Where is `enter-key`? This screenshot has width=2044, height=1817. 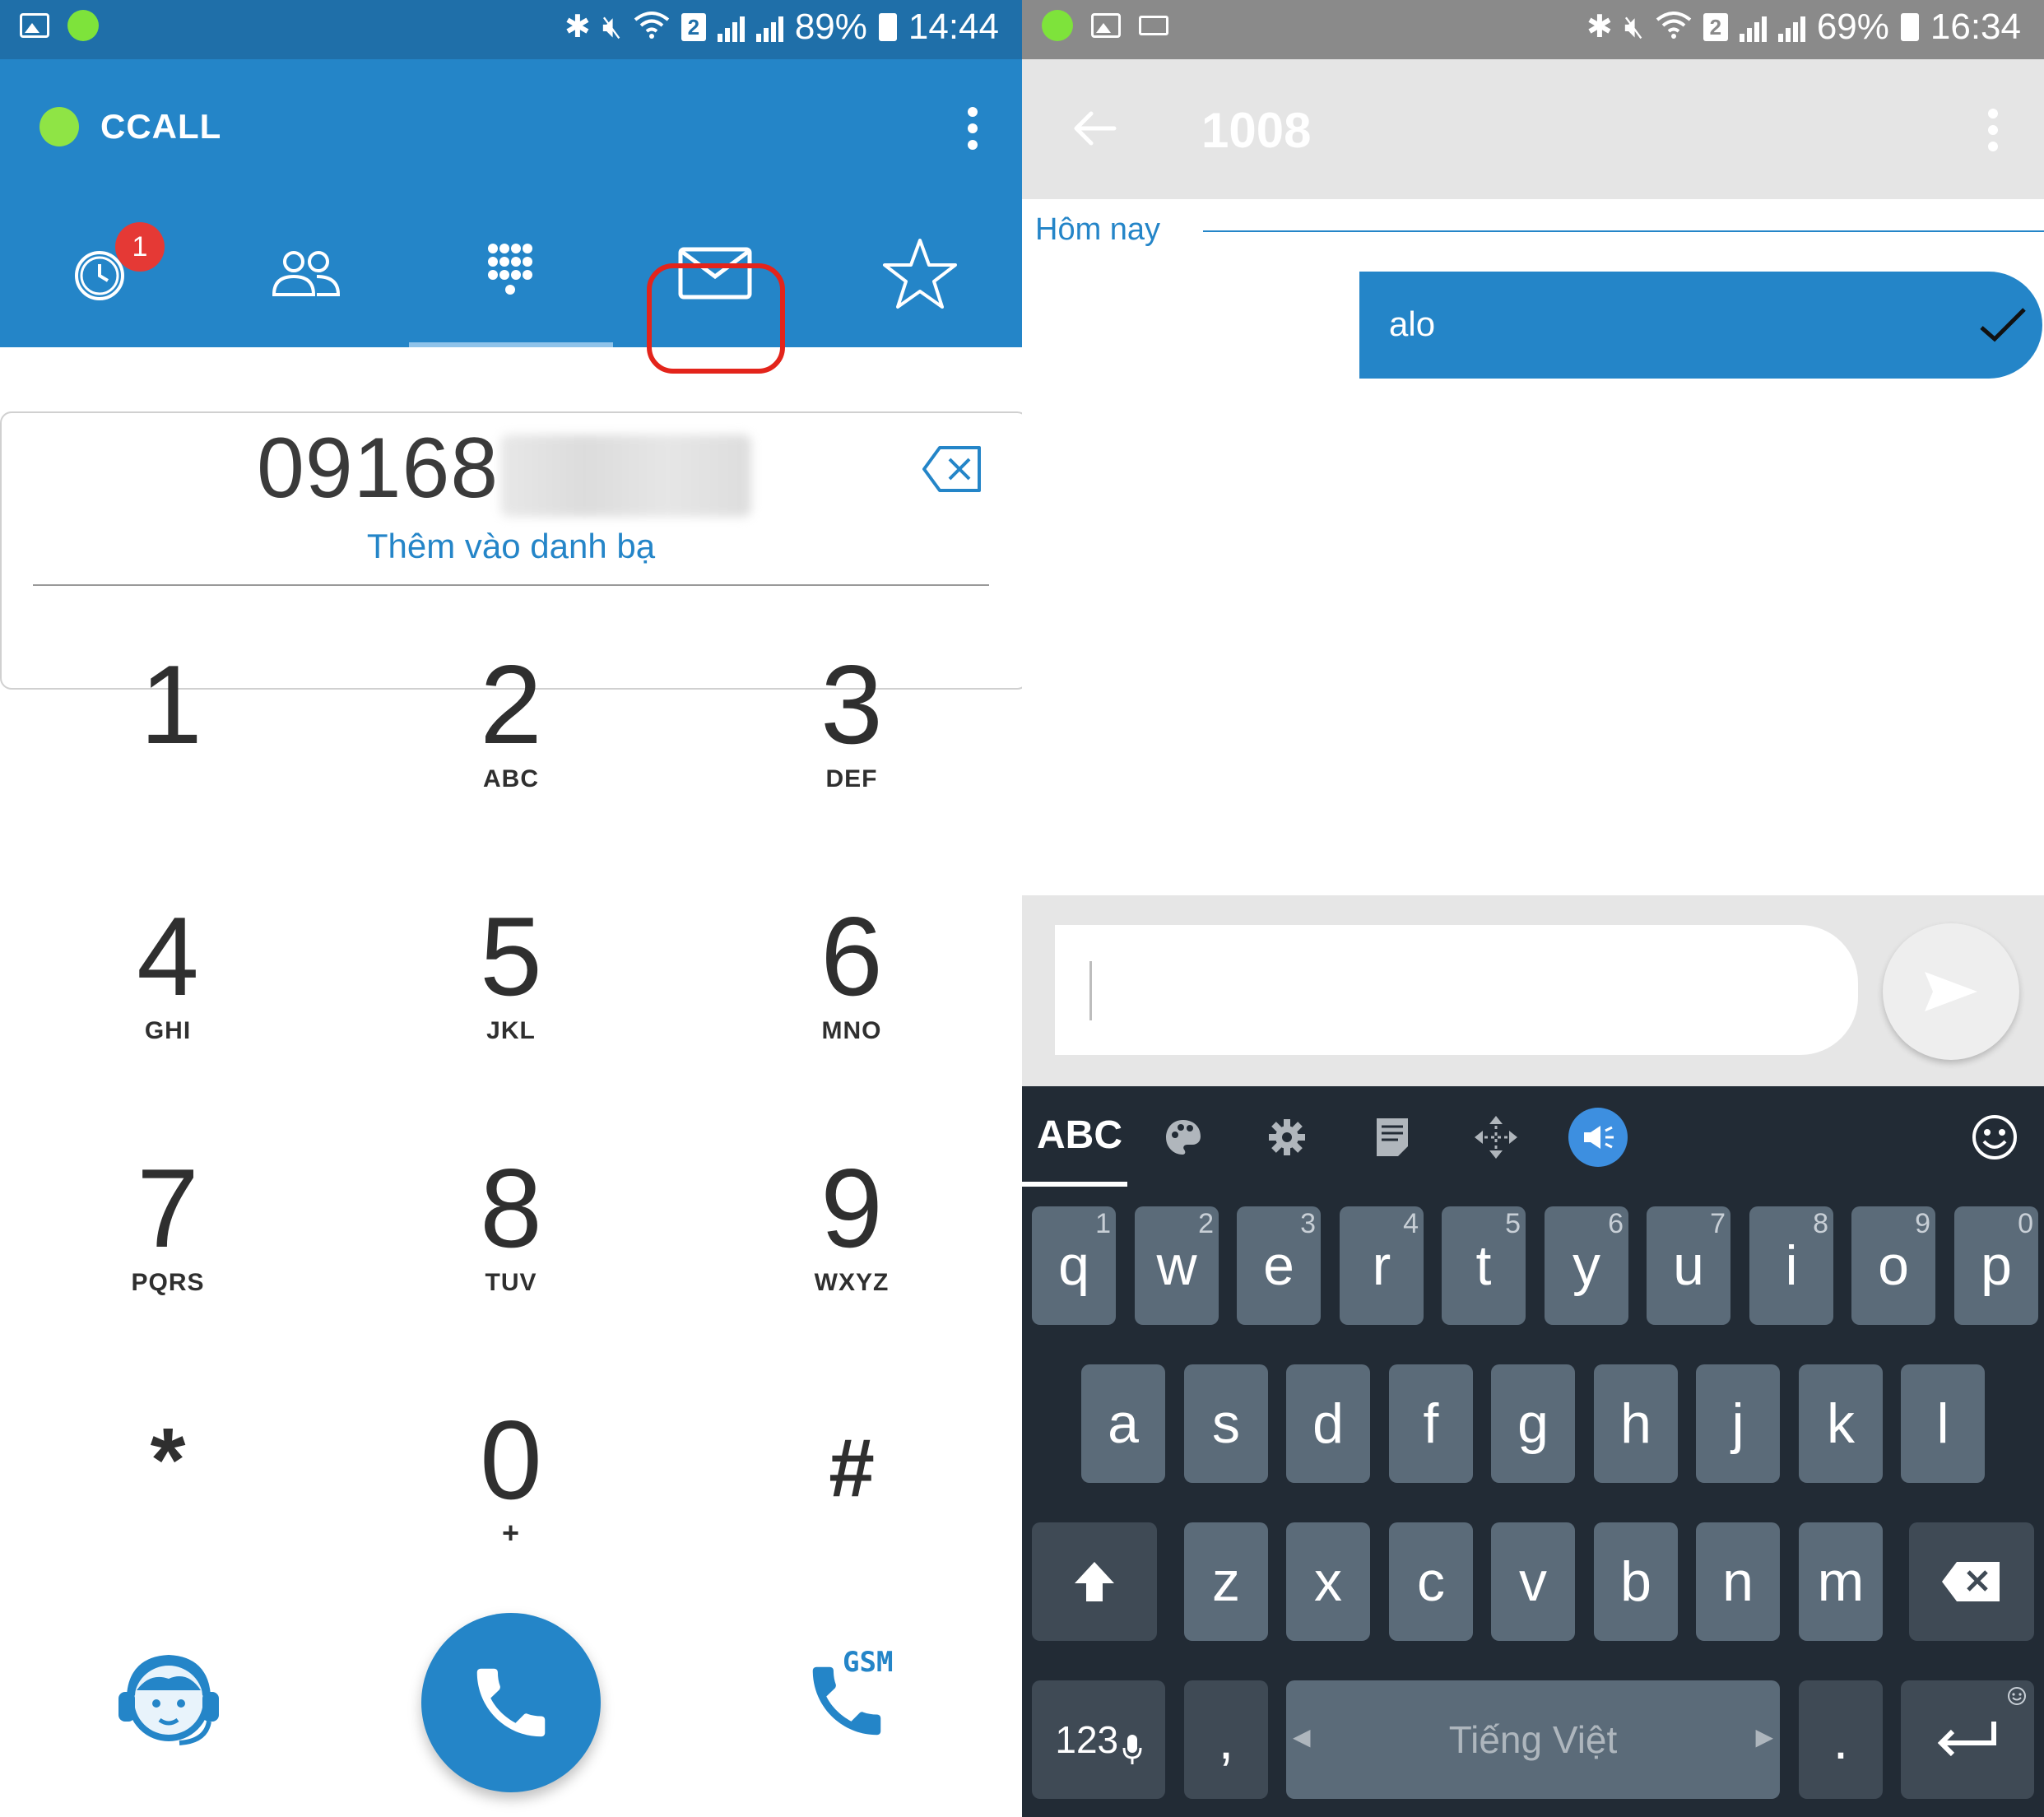
enter-key is located at coordinates (1967, 1739).